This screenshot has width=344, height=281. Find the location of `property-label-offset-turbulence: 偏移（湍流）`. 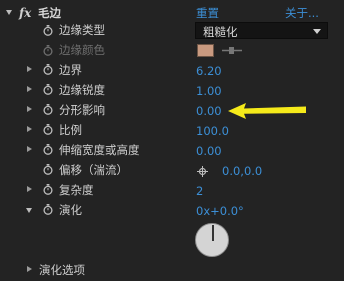

property-label-offset-turbulence: 偏移（湍流） is located at coordinates (93, 170).